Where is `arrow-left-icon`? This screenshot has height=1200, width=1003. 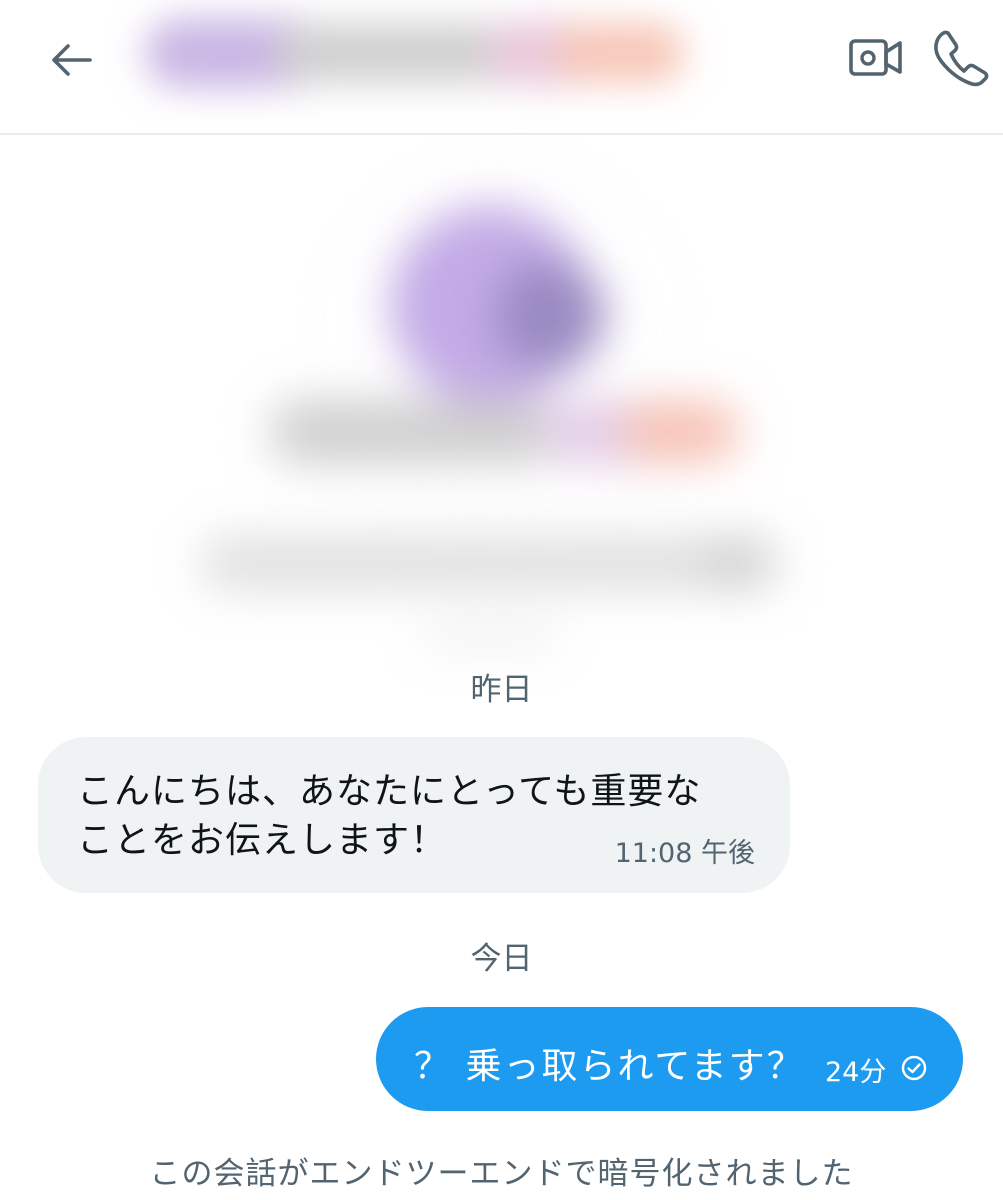
arrow-left-icon is located at coordinates (72, 60).